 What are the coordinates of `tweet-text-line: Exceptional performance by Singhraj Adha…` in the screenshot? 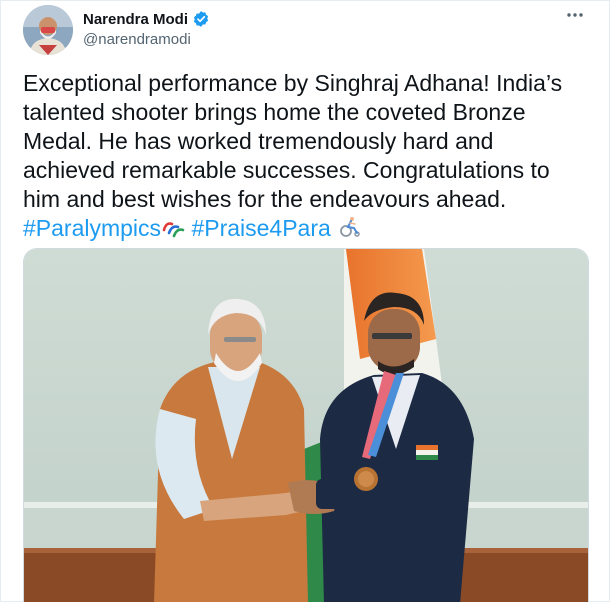 It's located at (293, 83).